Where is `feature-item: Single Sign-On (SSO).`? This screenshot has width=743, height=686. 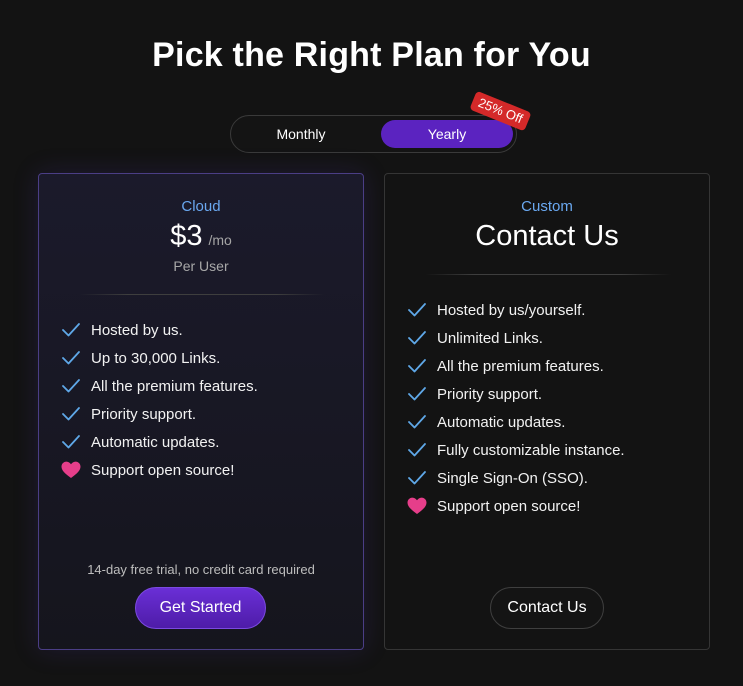
feature-item: Single Sign-On (SSO). is located at coordinates (516, 478).